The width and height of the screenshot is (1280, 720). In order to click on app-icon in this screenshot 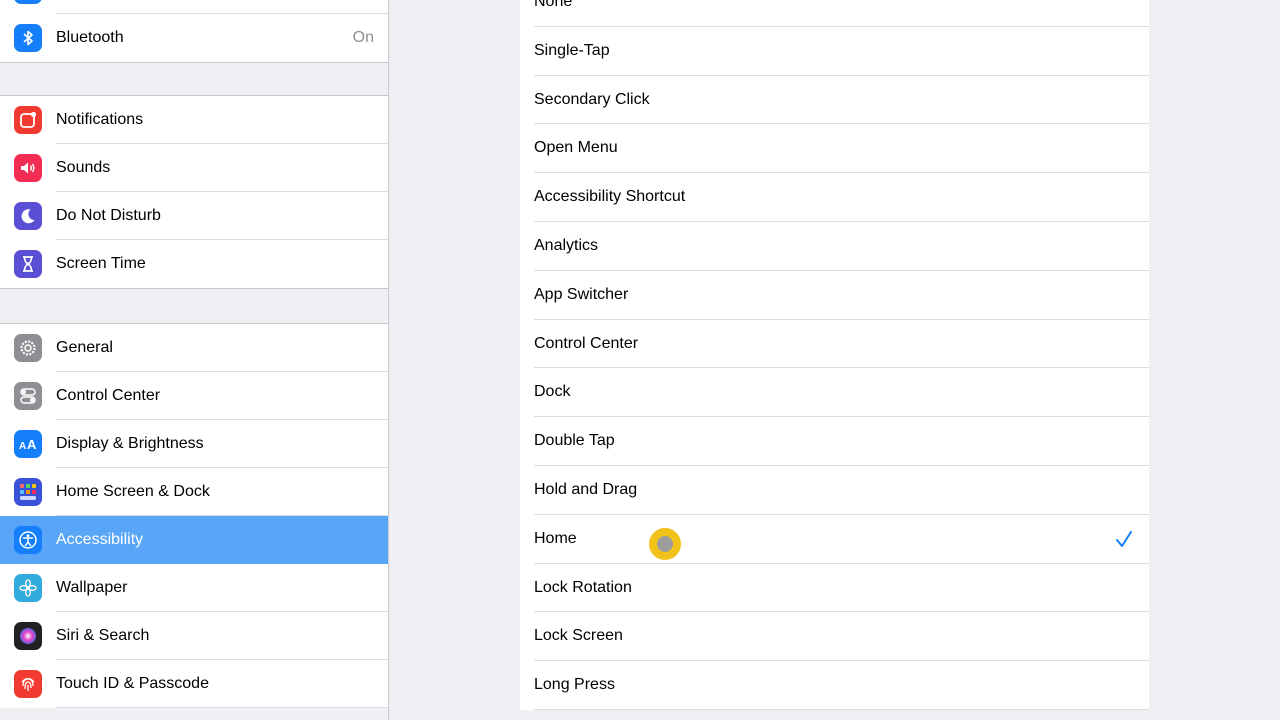, I will do `click(28, 2)`.